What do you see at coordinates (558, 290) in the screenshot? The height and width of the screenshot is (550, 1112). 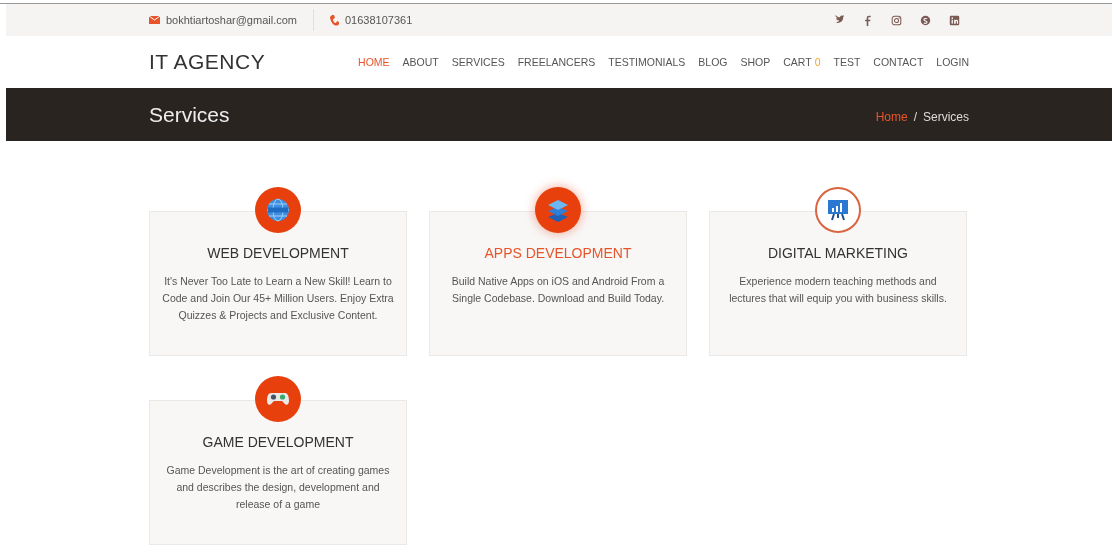 I see `service-description: Build Native Apps on iOS and Android From a Single Codebase. Download and Build Today.` at bounding box center [558, 290].